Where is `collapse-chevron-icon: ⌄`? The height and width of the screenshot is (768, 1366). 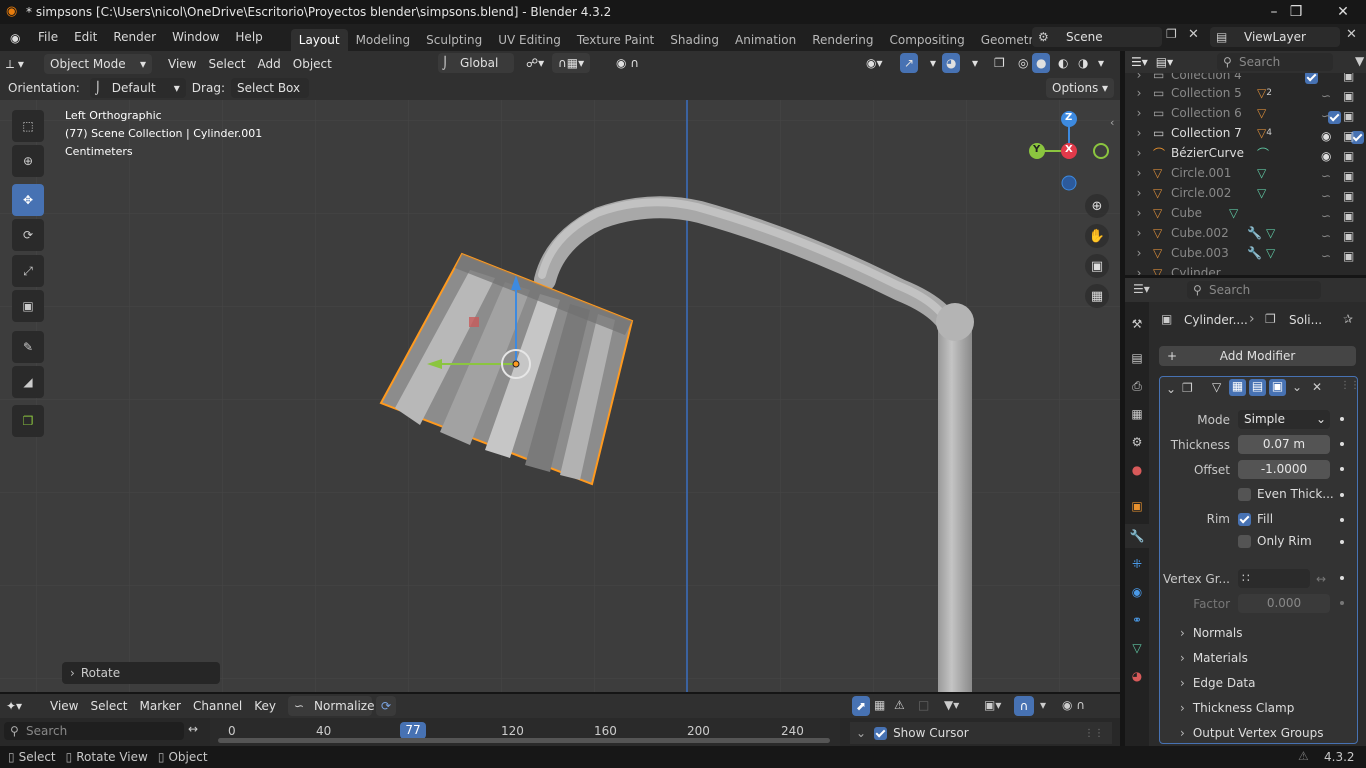
collapse-chevron-icon: ⌄ is located at coordinates (1171, 389).